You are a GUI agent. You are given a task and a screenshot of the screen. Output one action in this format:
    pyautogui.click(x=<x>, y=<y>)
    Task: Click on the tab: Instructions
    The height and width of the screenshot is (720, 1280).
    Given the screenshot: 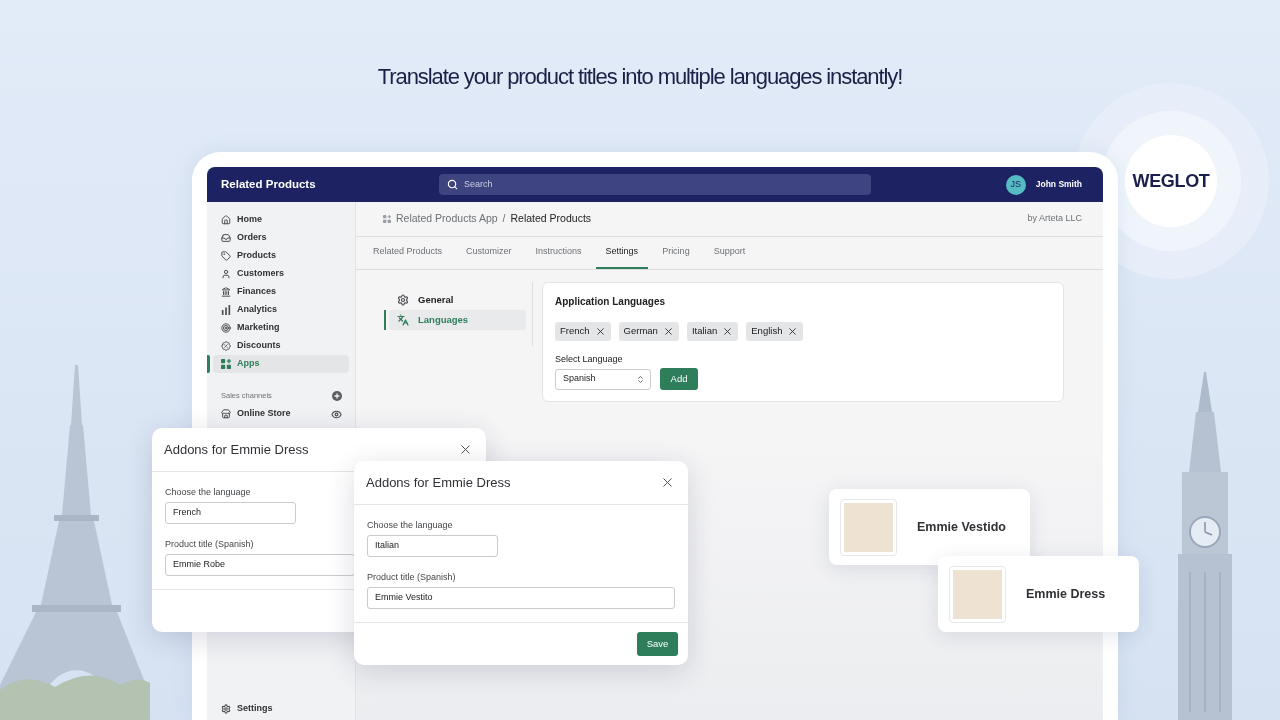 What is the action you would take?
    pyautogui.click(x=558, y=253)
    